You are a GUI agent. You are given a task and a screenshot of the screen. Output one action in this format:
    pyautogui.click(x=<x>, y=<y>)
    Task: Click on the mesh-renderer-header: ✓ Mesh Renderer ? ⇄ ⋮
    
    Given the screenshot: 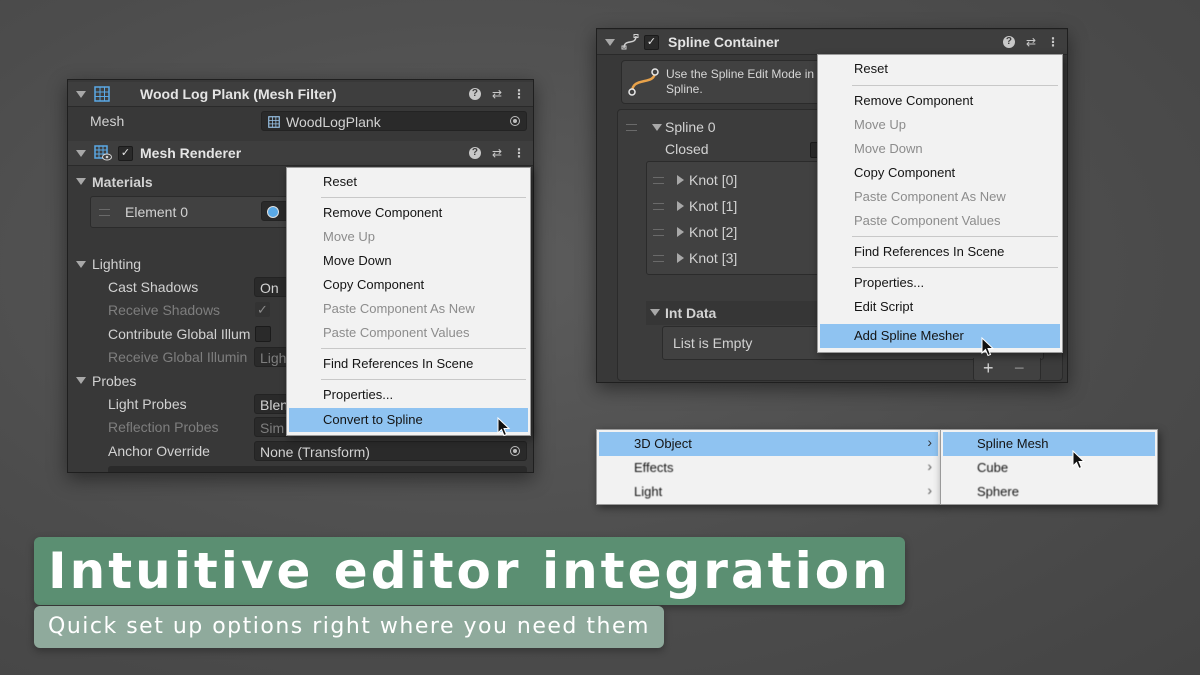 What is the action you would take?
    pyautogui.click(x=300, y=153)
    